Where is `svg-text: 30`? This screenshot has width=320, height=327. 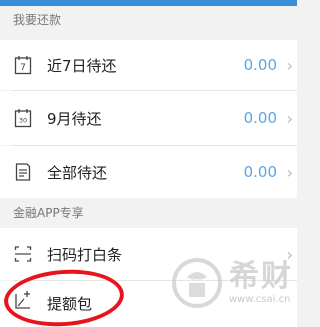
svg-text: 30 is located at coordinates (23, 121).